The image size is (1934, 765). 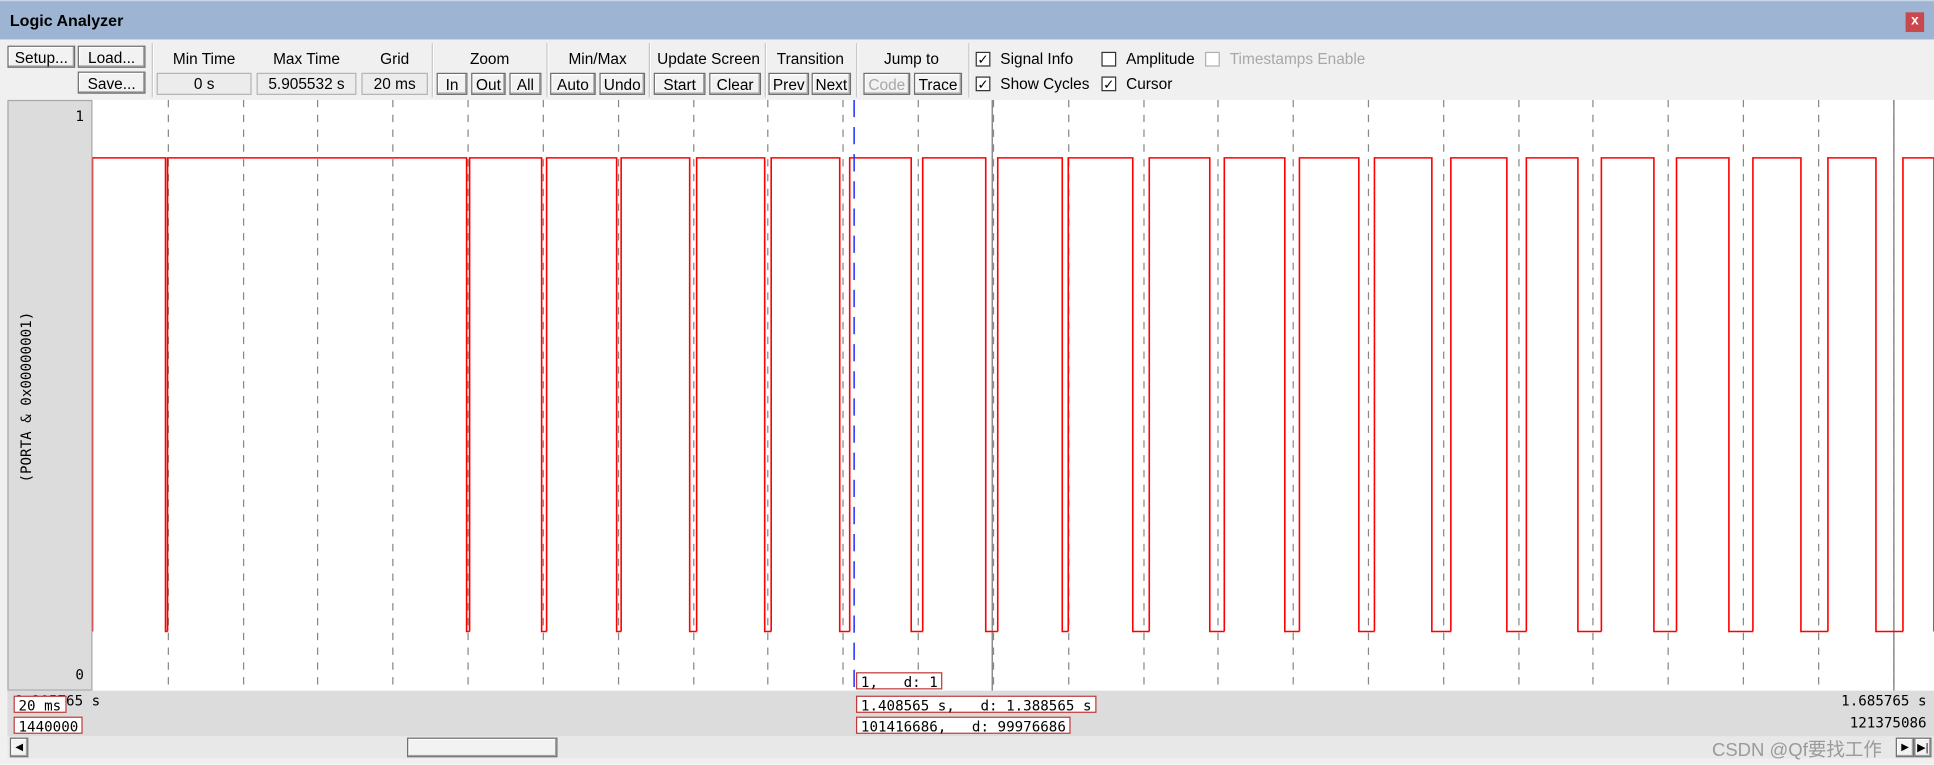 I want to click on cursor-value-box: 1, d: 1, so click(x=899, y=681).